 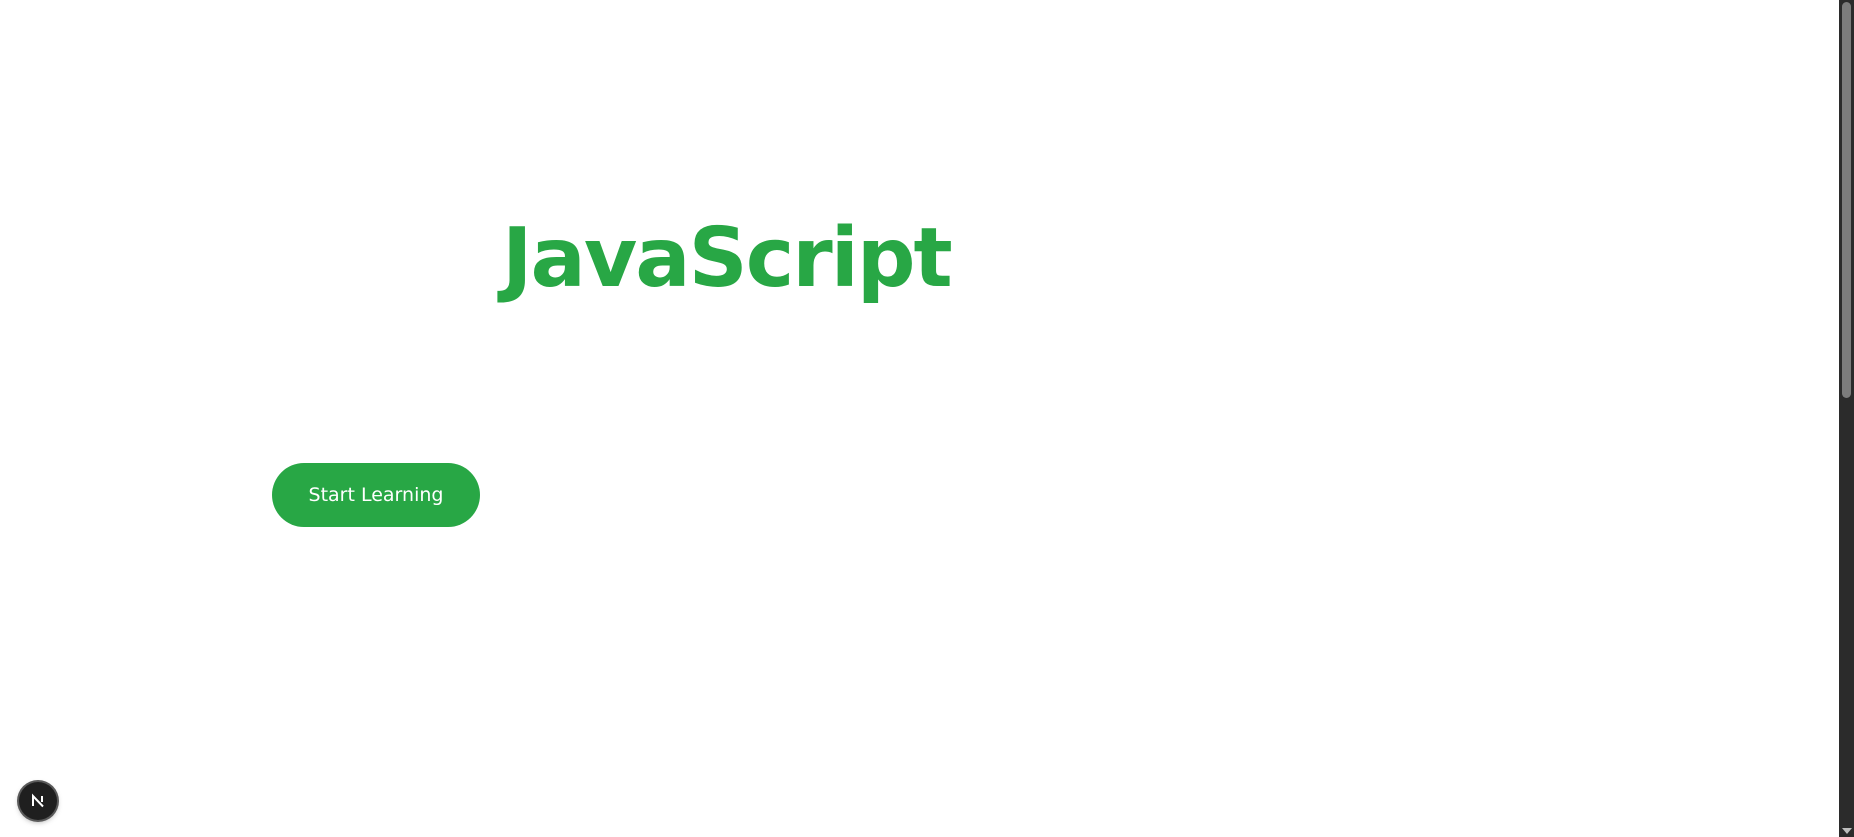 I want to click on vertical-scrollbar, so click(x=1846, y=418).